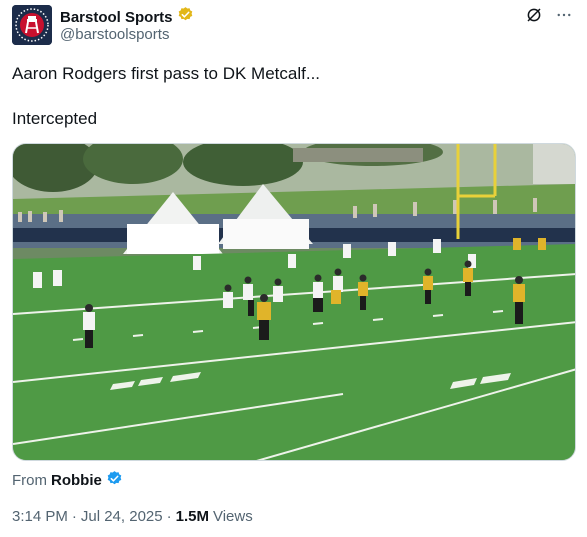 The width and height of the screenshot is (587, 537). What do you see at coordinates (55, 118) in the screenshot?
I see `post-text-line-2: Intercepted` at bounding box center [55, 118].